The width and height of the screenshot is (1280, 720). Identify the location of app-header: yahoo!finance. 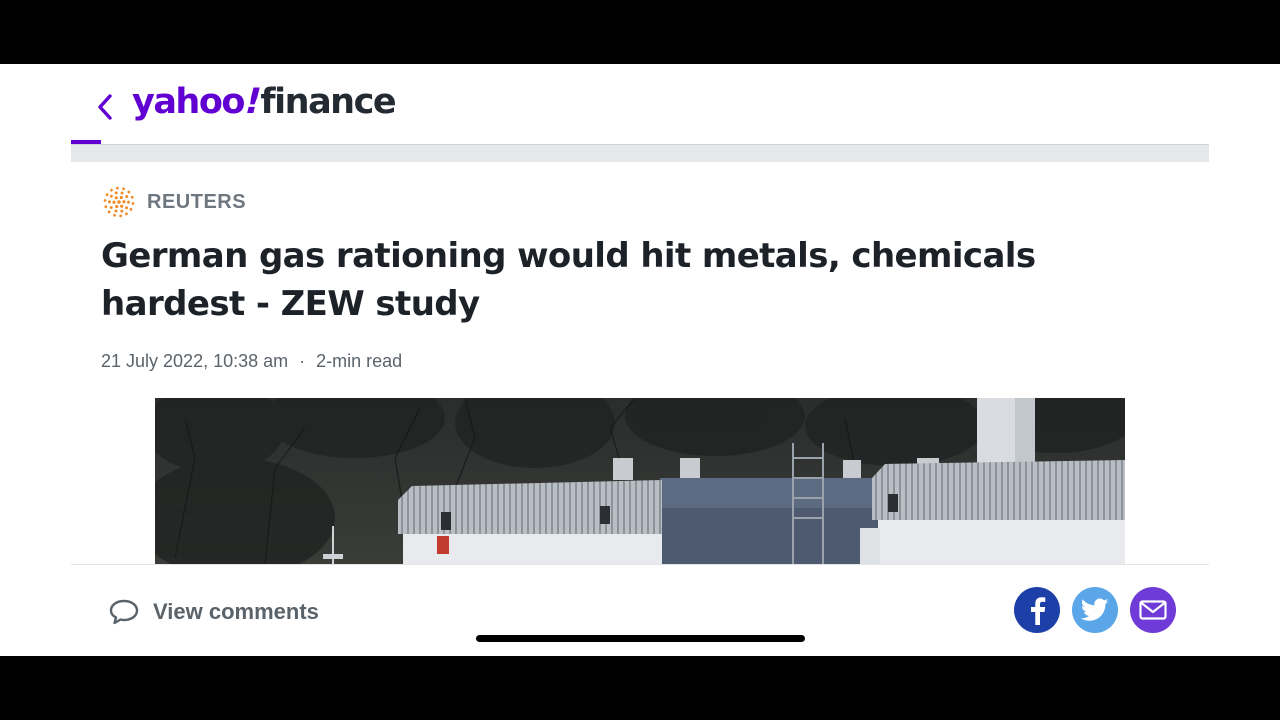
(640, 104).